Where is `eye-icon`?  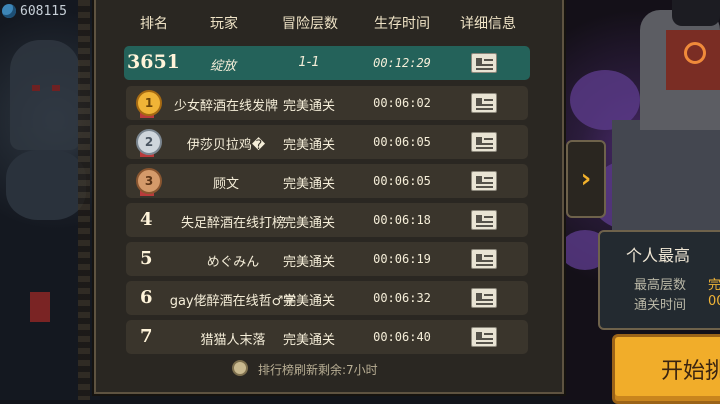 eye-icon is located at coordinates (695, 53).